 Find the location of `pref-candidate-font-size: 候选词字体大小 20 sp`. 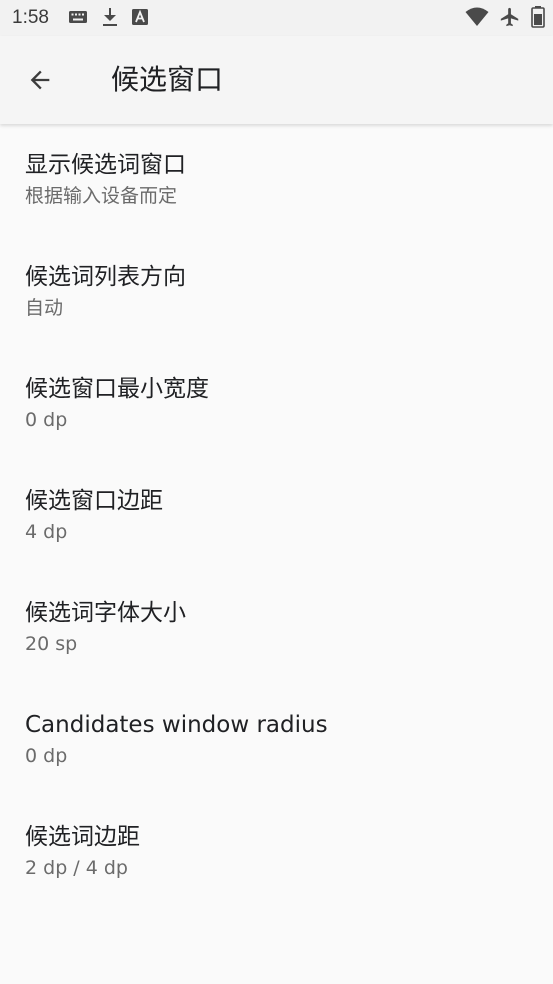

pref-candidate-font-size: 候选词字体大小 20 sp is located at coordinates (276, 628).